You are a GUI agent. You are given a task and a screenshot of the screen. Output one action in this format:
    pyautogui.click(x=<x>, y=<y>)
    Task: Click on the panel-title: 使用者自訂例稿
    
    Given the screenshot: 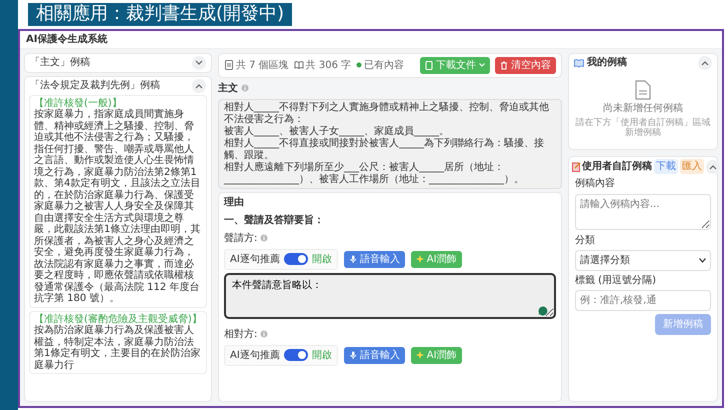 What is the action you would take?
    pyautogui.click(x=617, y=167)
    